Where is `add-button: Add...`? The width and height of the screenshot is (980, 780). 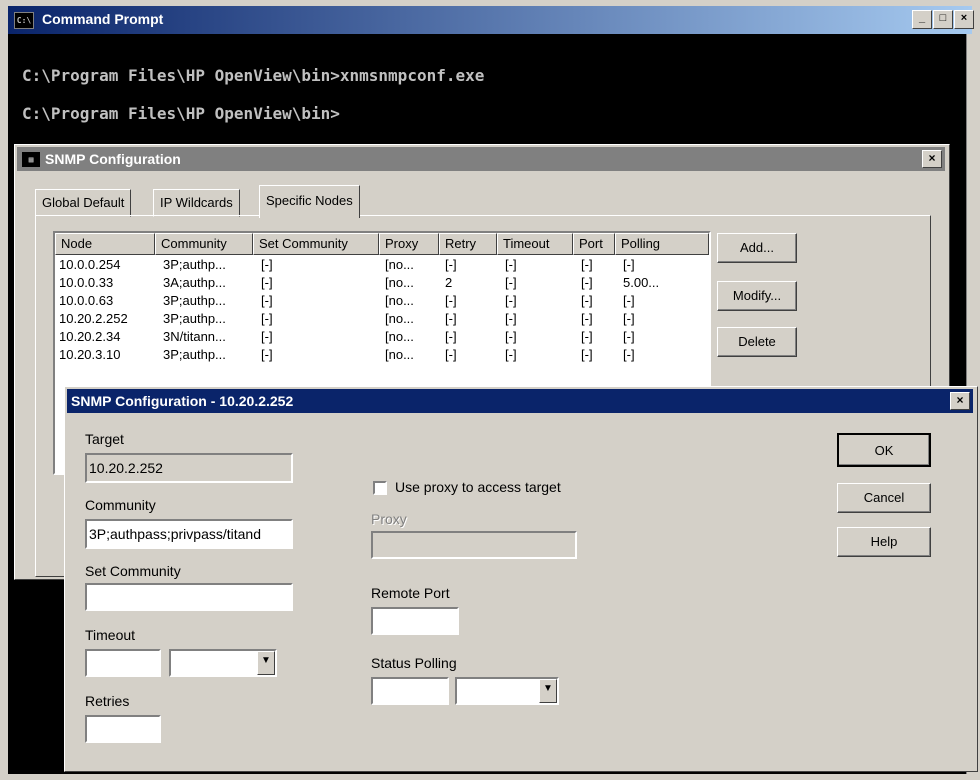
add-button: Add... is located at coordinates (757, 248).